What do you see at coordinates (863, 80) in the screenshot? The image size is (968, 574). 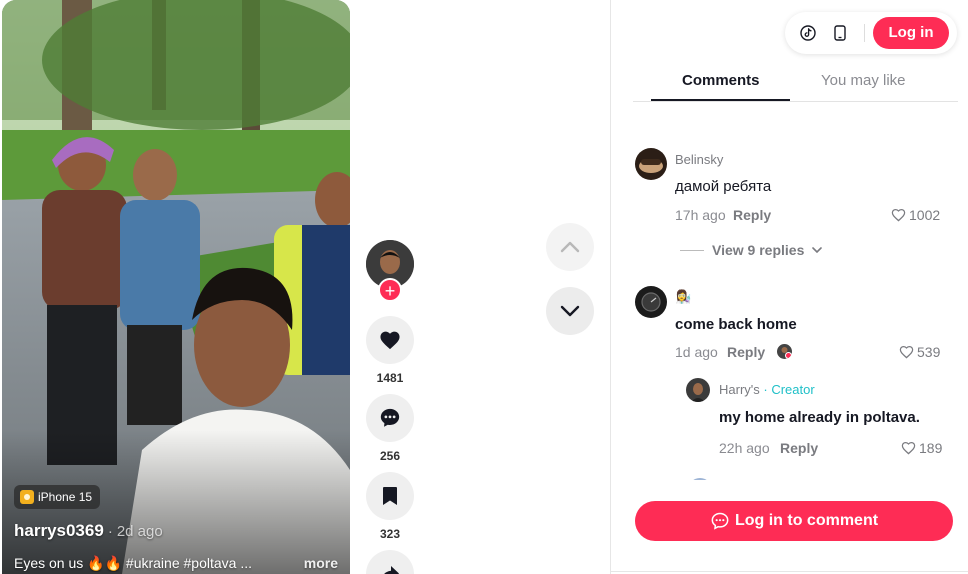 I see `tab-you-may-like: You may like` at bounding box center [863, 80].